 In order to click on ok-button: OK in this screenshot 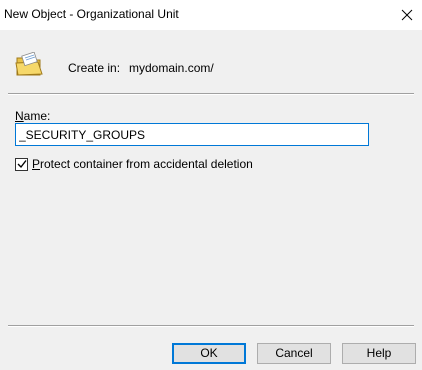, I will do `click(209, 353)`.